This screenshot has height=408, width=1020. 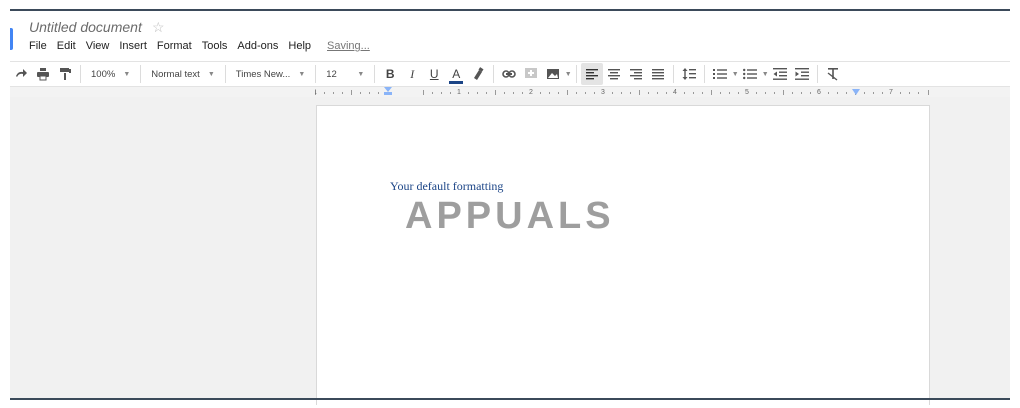 What do you see at coordinates (689, 74) in the screenshot?
I see `line-spacing-icon` at bounding box center [689, 74].